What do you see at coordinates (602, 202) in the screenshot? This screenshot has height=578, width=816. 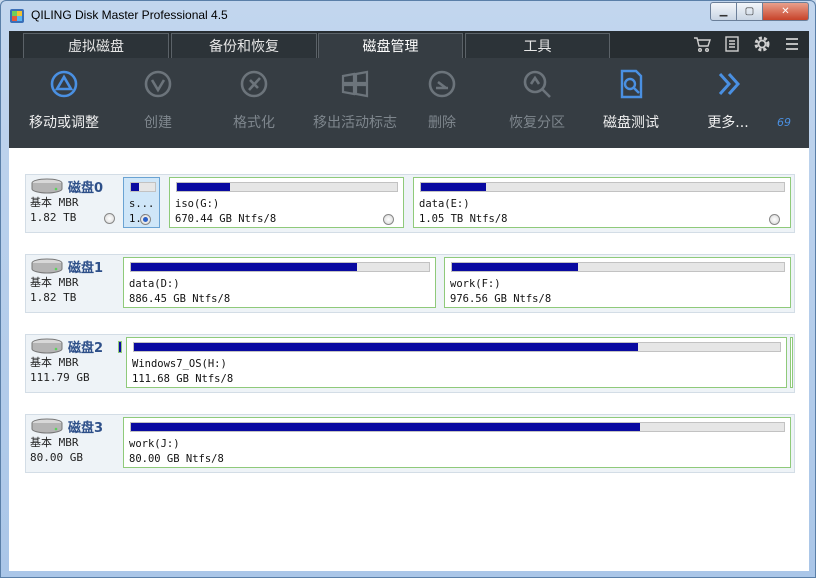 I see `partition-0-2: data(E:) 1.05 TB Ntfs/8` at bounding box center [602, 202].